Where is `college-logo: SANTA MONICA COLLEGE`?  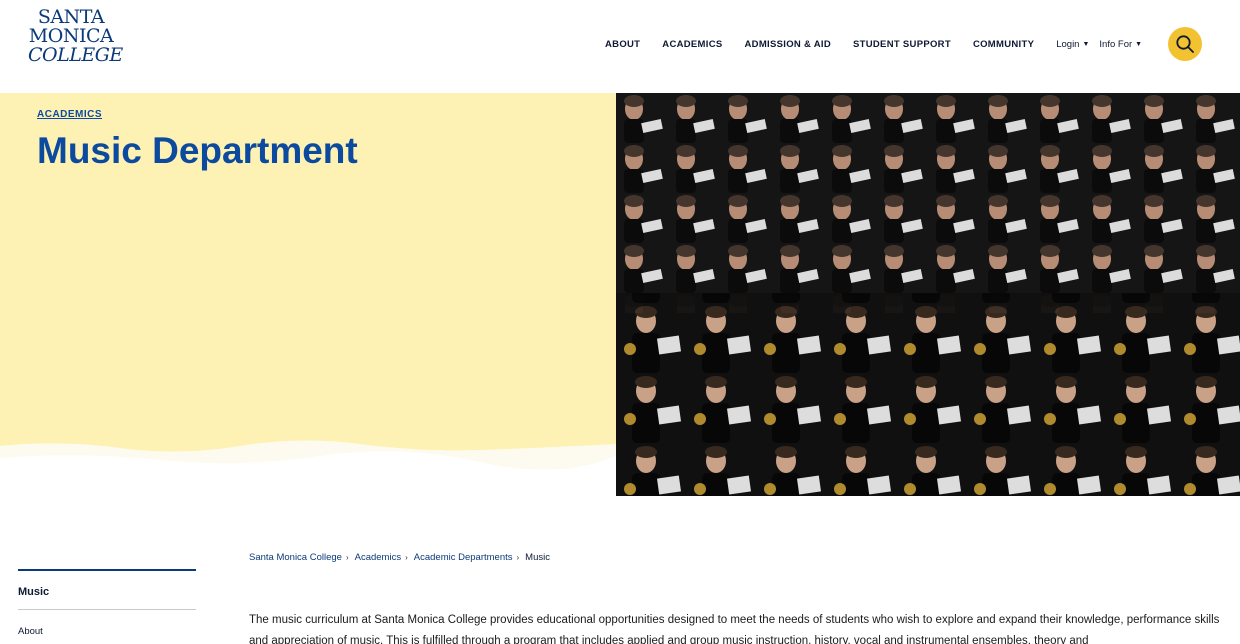 college-logo: SANTA MONICA COLLEGE is located at coordinates (75, 44).